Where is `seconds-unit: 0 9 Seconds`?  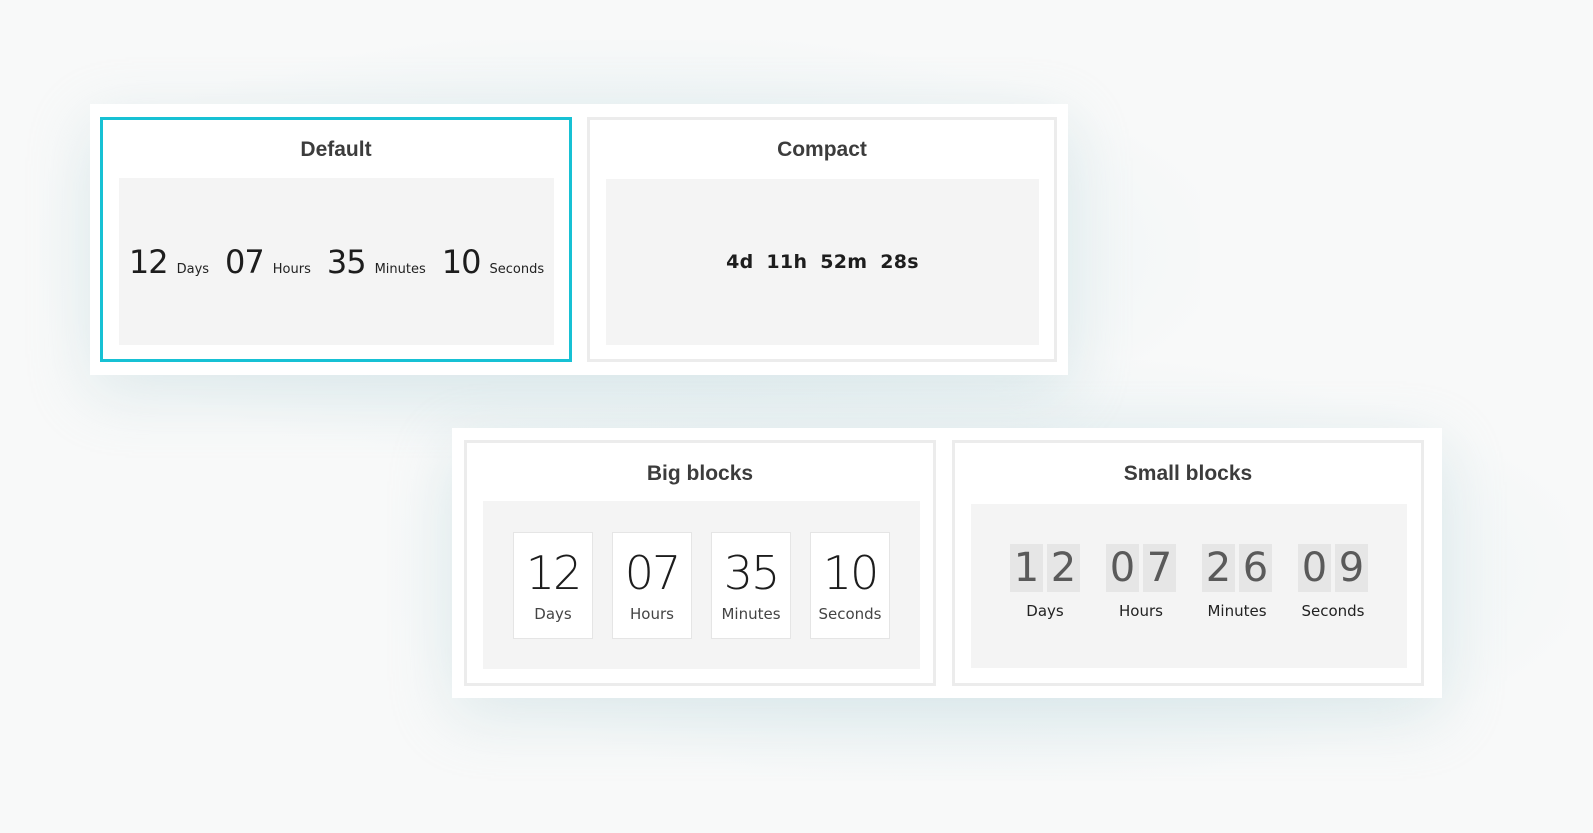 seconds-unit: 0 9 Seconds is located at coordinates (1333, 582).